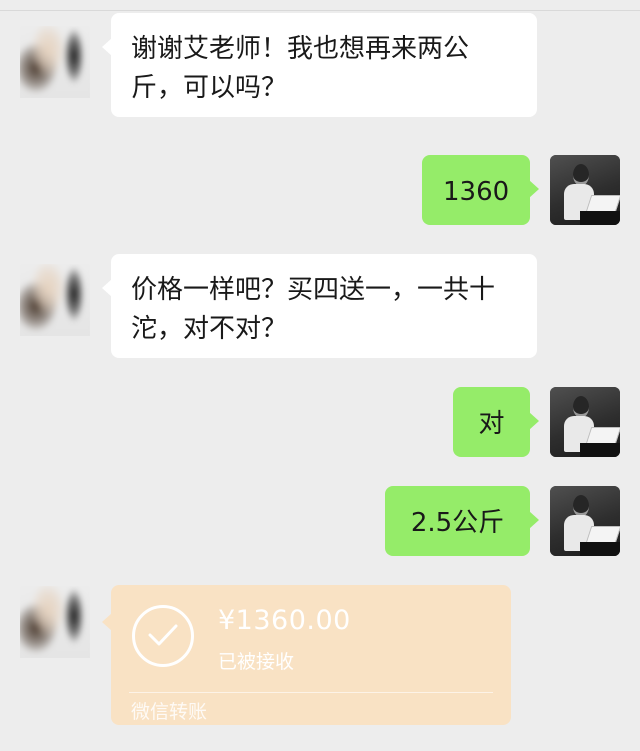  What do you see at coordinates (496, 422) in the screenshot?
I see `message-bubble-outgoing: 对` at bounding box center [496, 422].